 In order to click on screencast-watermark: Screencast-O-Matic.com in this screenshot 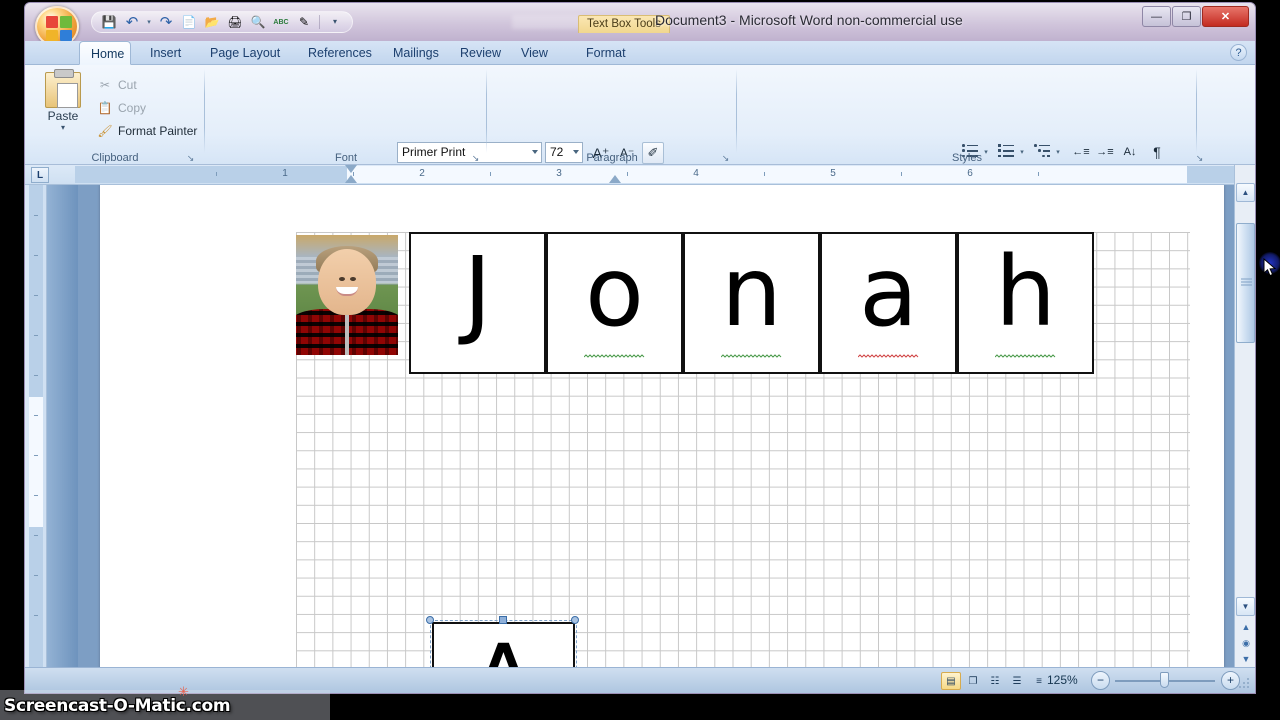, I will do `click(117, 706)`.